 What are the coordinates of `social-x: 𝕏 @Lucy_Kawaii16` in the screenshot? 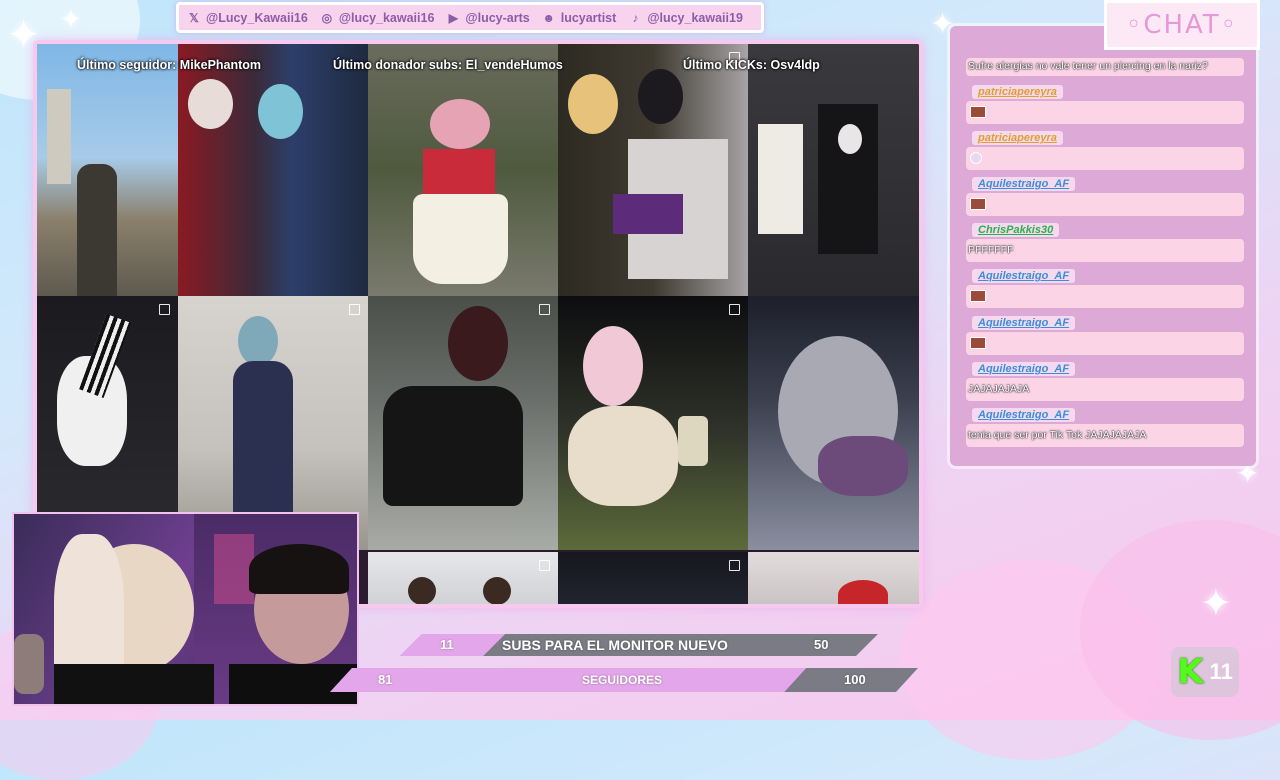 It's located at (247, 18).